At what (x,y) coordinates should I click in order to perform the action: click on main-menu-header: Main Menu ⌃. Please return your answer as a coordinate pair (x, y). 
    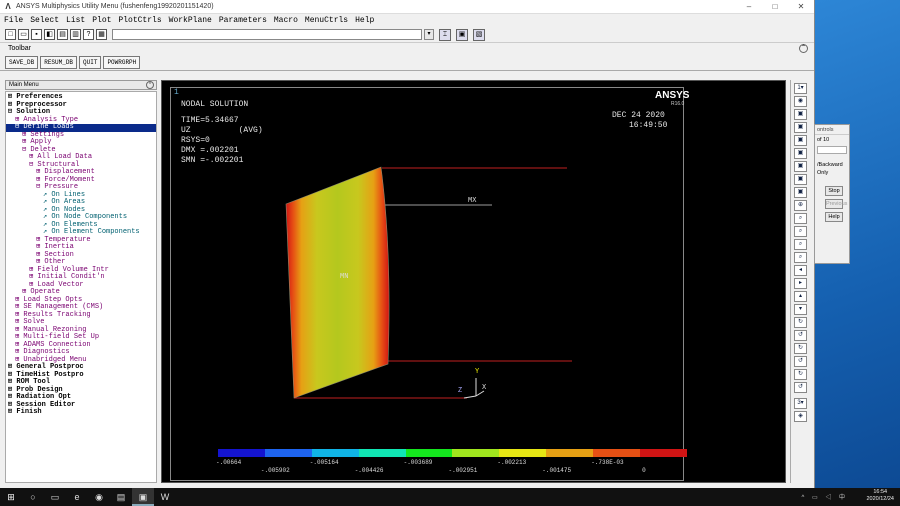
    Looking at the image, I should click on (81, 85).